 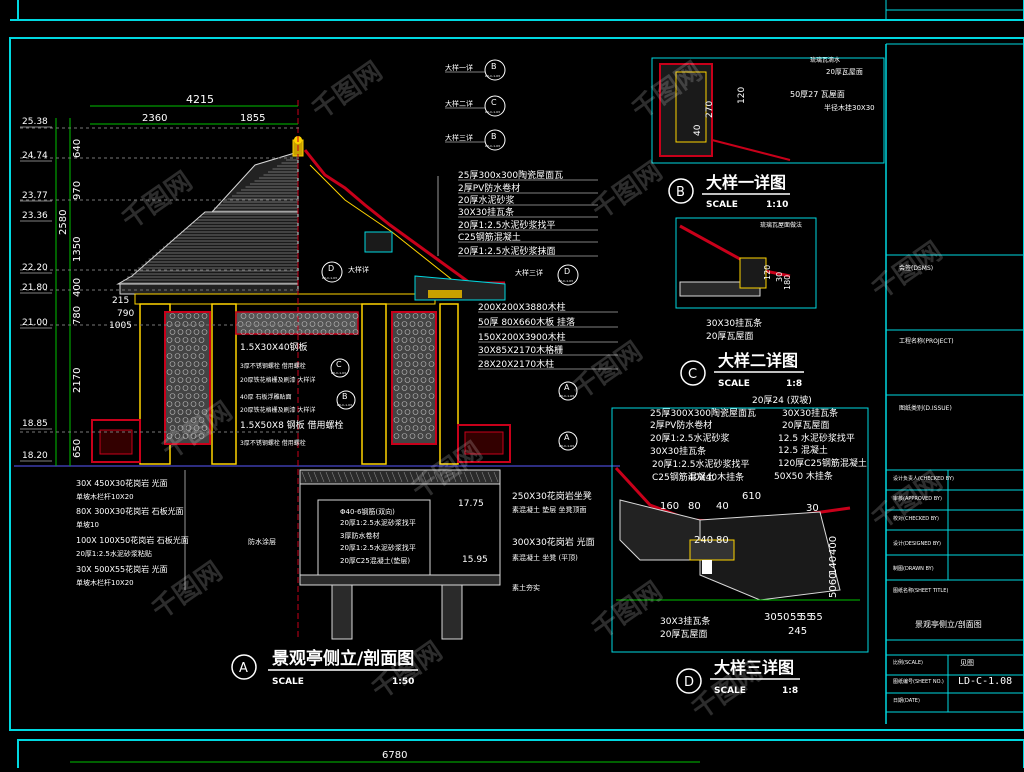 I want to click on vertical-dimension: 2580, so click(x=63, y=222).